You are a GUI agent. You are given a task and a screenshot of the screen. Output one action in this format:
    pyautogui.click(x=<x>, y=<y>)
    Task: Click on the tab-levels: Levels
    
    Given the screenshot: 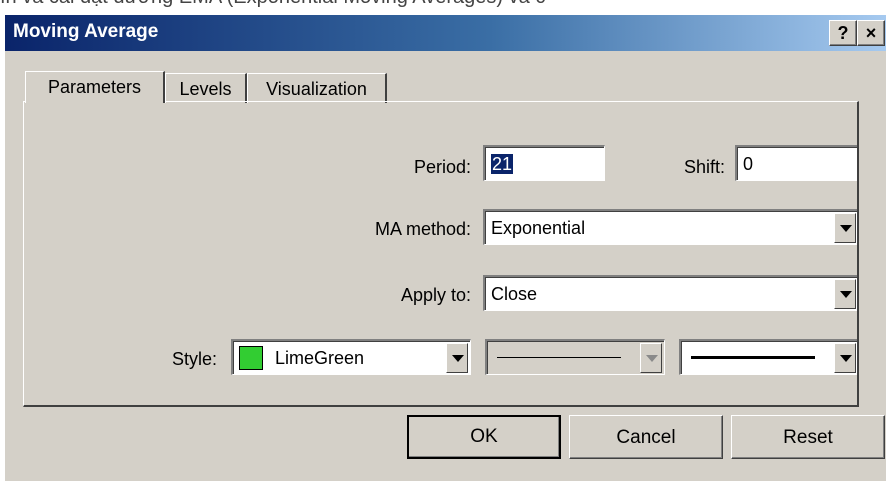 What is the action you would take?
    pyautogui.click(x=206, y=88)
    